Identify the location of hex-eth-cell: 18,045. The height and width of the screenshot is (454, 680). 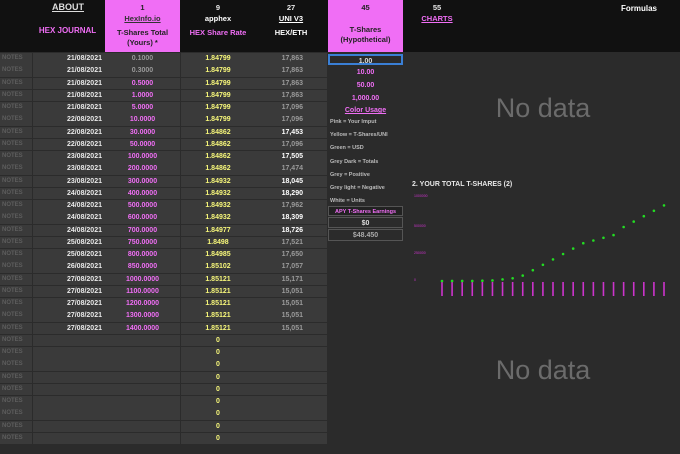
(291, 181).